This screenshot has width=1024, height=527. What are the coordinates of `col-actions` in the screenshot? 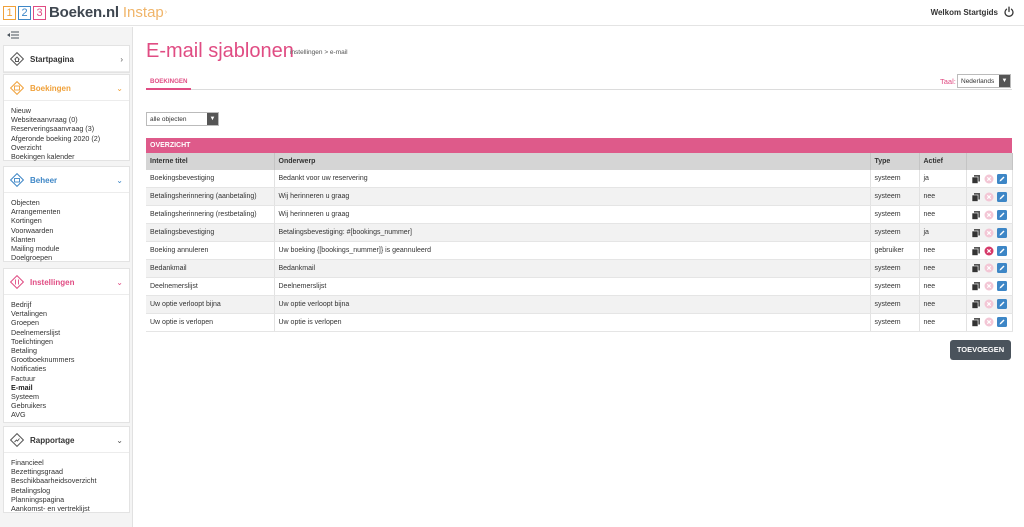 It's located at (989, 161).